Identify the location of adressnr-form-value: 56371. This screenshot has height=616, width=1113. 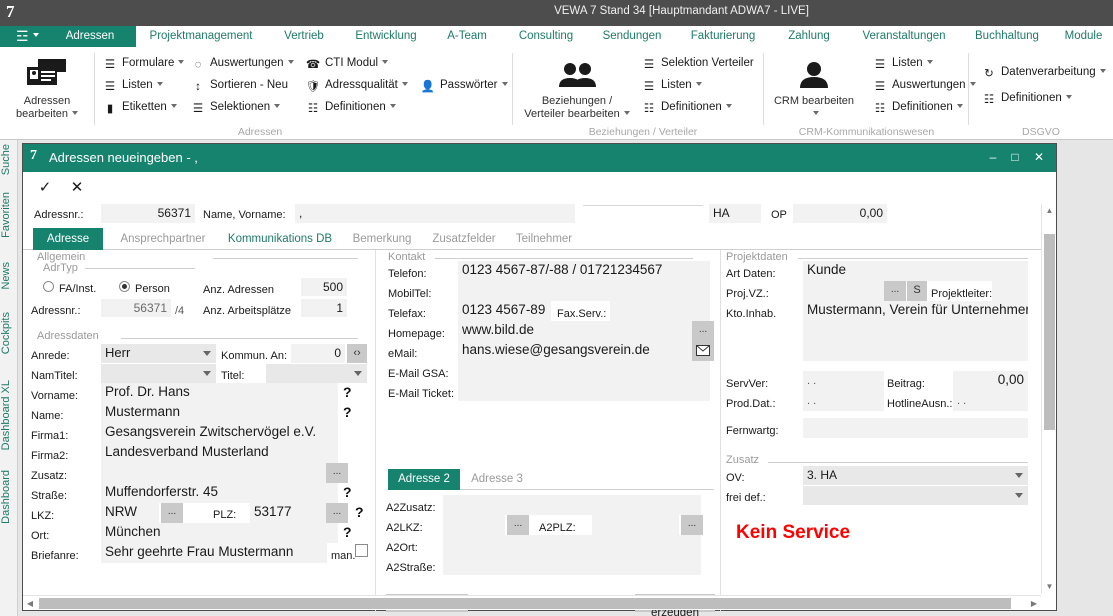
(136, 308).